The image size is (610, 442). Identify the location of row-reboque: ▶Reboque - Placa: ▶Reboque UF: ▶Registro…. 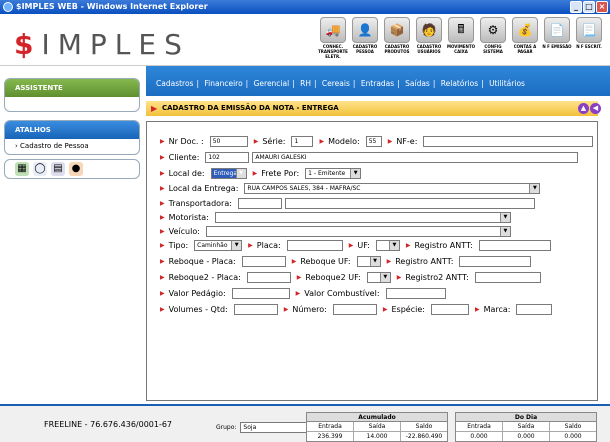
(346, 261).